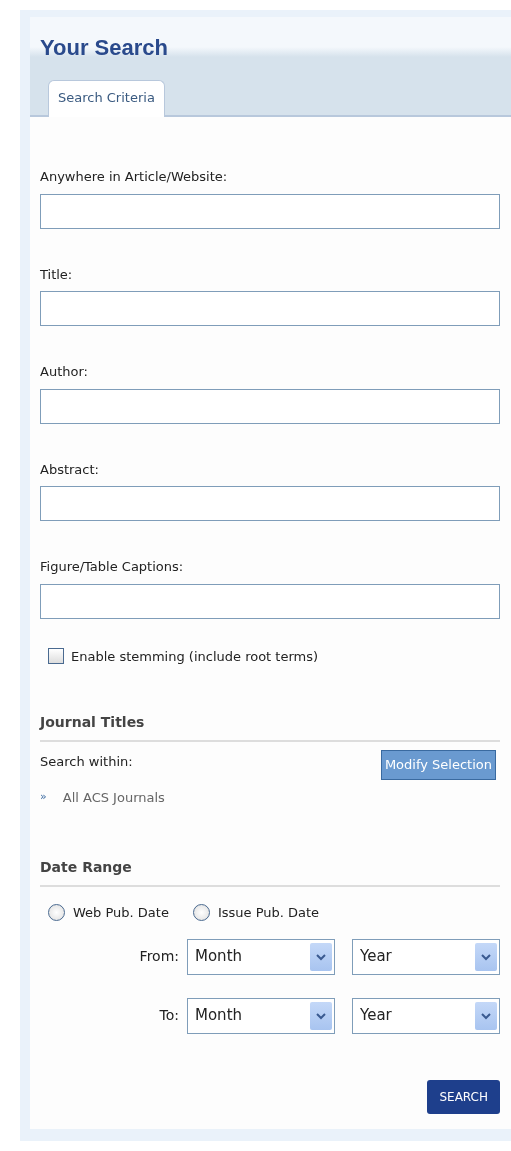 This screenshot has height=1151, width=511. What do you see at coordinates (56, 656) in the screenshot?
I see `checkbox` at bounding box center [56, 656].